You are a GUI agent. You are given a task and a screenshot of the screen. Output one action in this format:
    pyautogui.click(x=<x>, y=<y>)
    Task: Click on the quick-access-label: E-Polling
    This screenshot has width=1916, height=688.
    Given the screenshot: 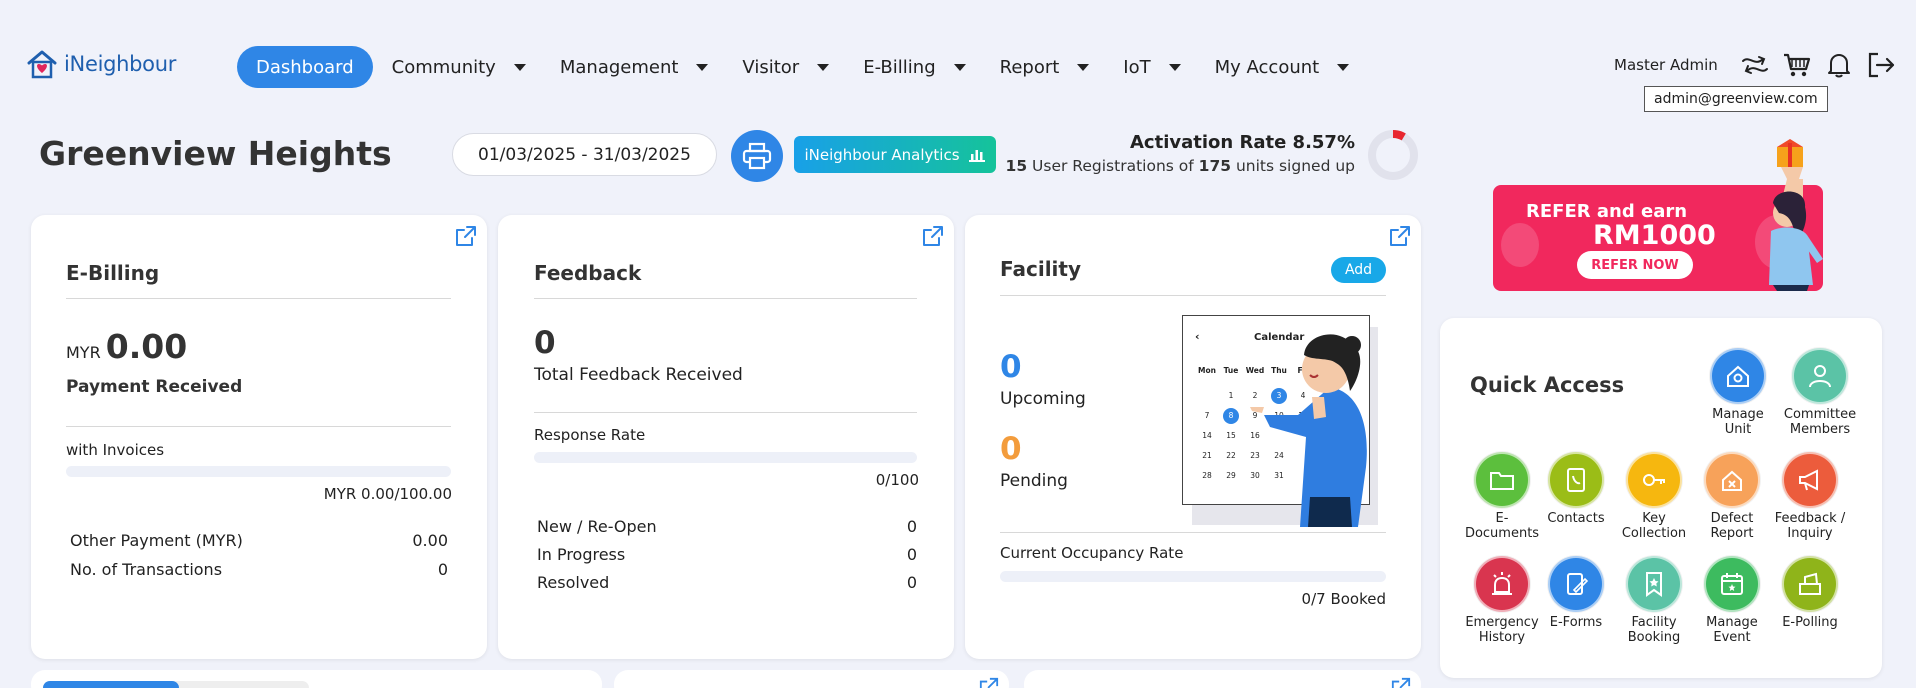 What is the action you would take?
    pyautogui.click(x=1810, y=622)
    